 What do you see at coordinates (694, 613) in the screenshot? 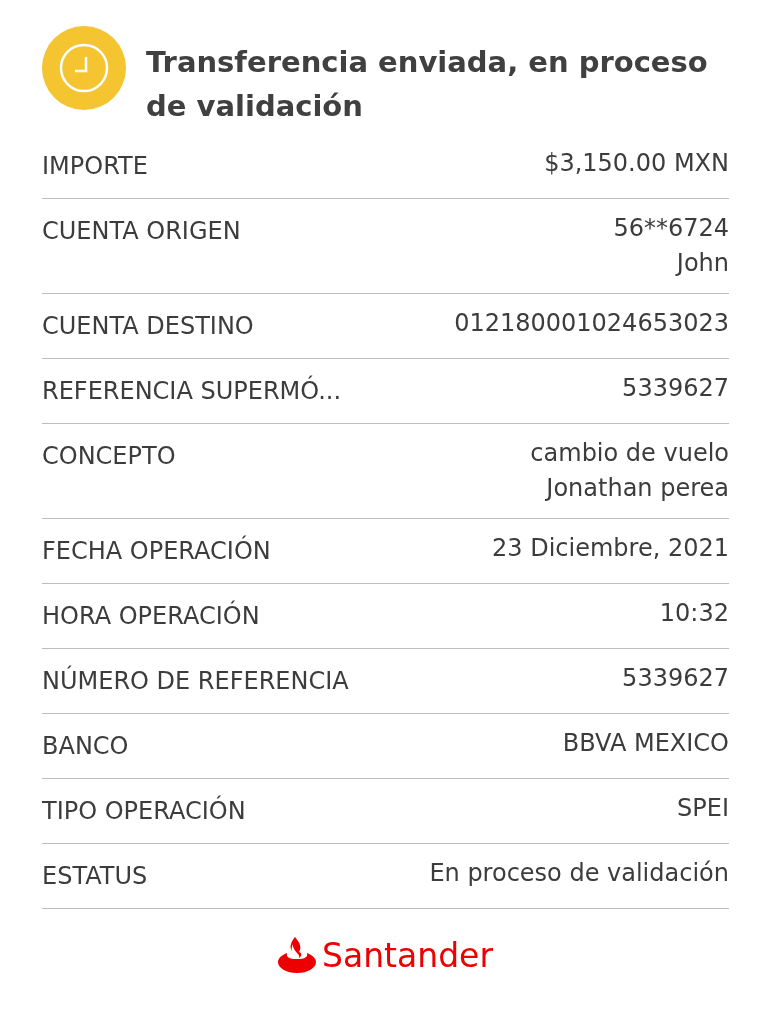
I see `field-value: 10:32` at bounding box center [694, 613].